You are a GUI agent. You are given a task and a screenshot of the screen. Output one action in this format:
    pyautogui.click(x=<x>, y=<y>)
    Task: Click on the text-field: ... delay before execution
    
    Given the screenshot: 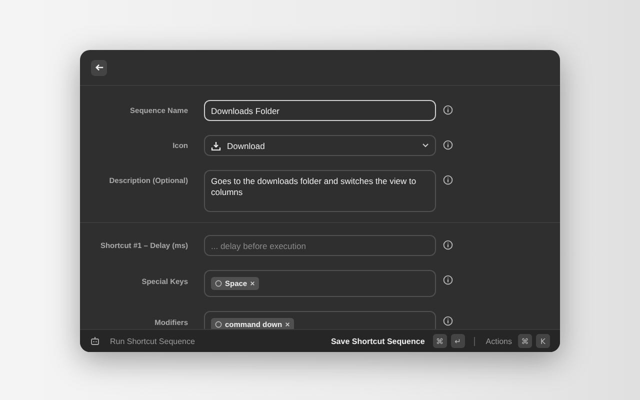 What is the action you would take?
    pyautogui.click(x=320, y=245)
    